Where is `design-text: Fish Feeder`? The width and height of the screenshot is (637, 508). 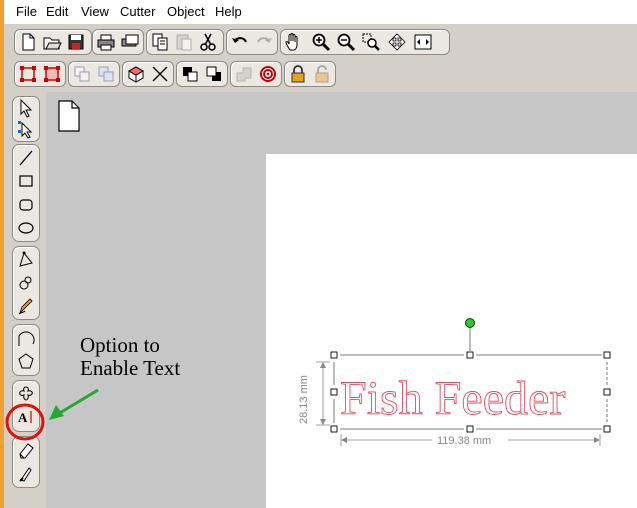
design-text: Fish Feeder is located at coordinates (453, 399).